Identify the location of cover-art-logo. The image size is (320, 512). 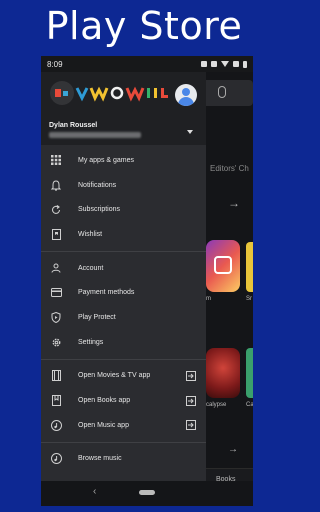
(109, 93).